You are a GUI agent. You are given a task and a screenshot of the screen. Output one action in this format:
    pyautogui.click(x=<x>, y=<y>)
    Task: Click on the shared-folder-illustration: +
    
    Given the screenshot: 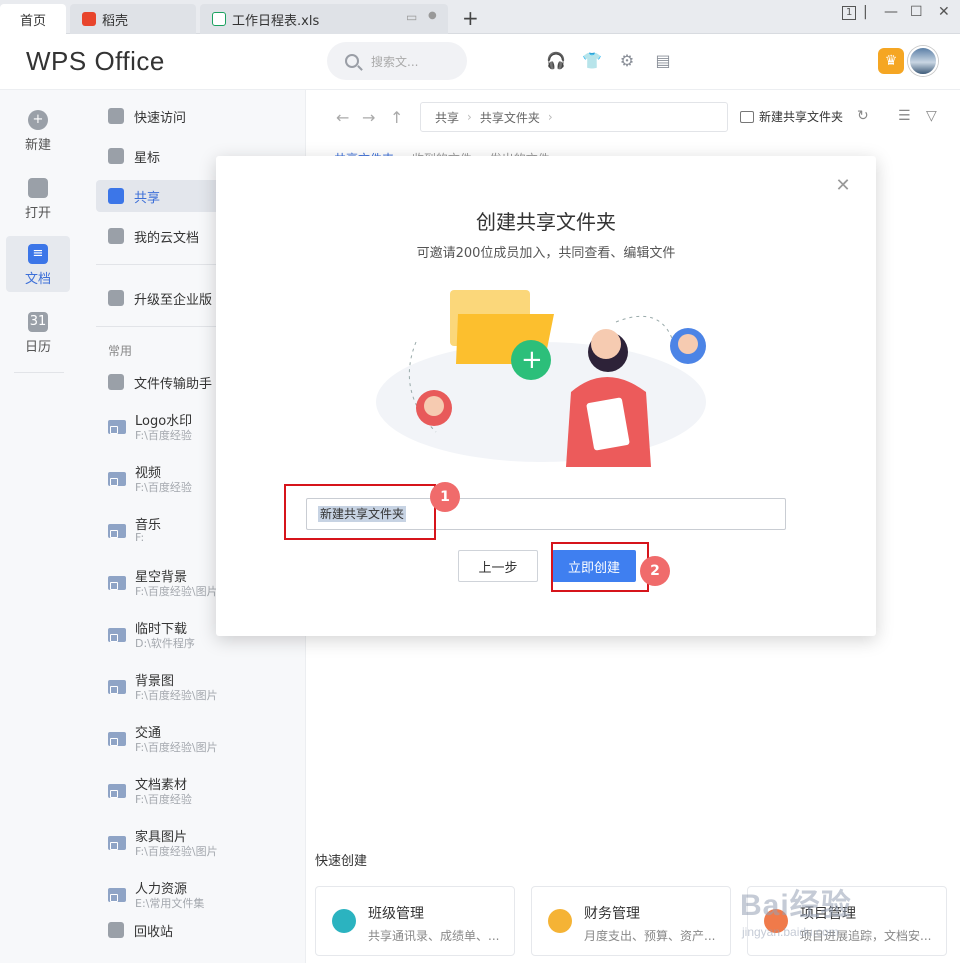 What is the action you would take?
    pyautogui.click(x=541, y=378)
    